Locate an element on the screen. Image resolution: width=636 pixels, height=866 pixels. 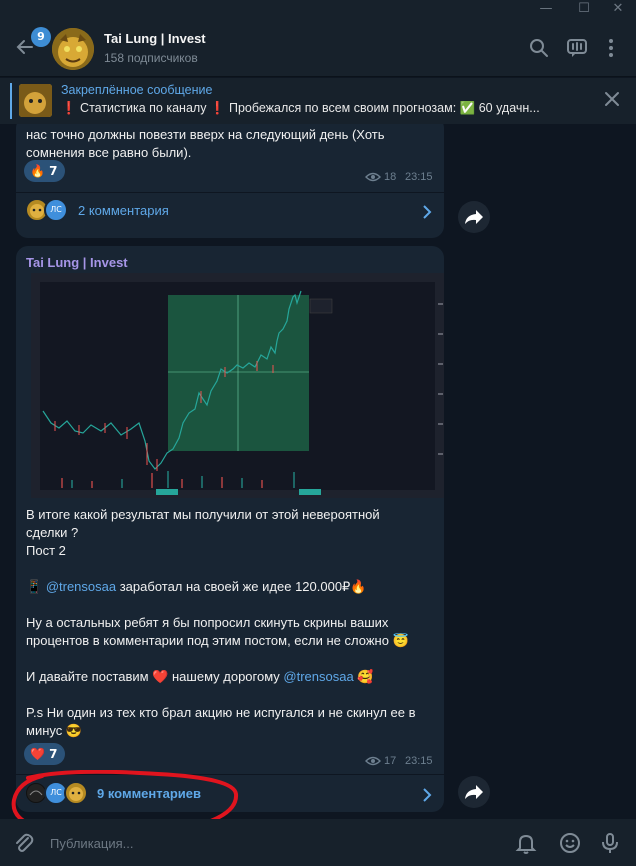
pinned-indicator is located at coordinates (11, 101).